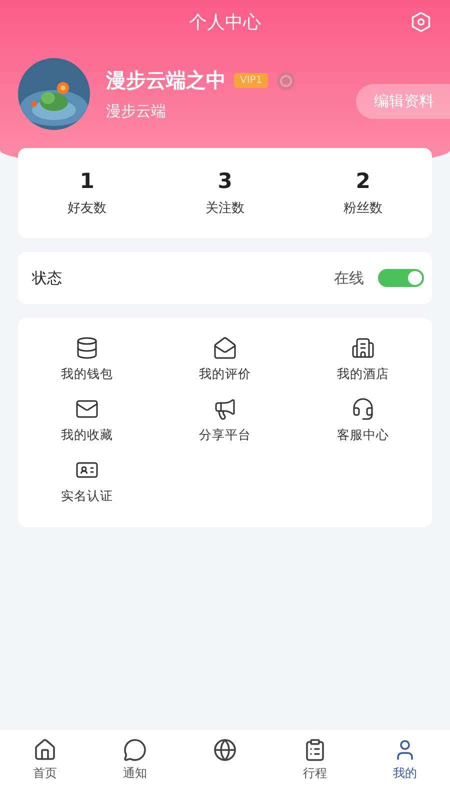 The width and height of the screenshot is (450, 800). Describe the element at coordinates (45, 773) in the screenshot. I see `tab-label: 首页` at that location.